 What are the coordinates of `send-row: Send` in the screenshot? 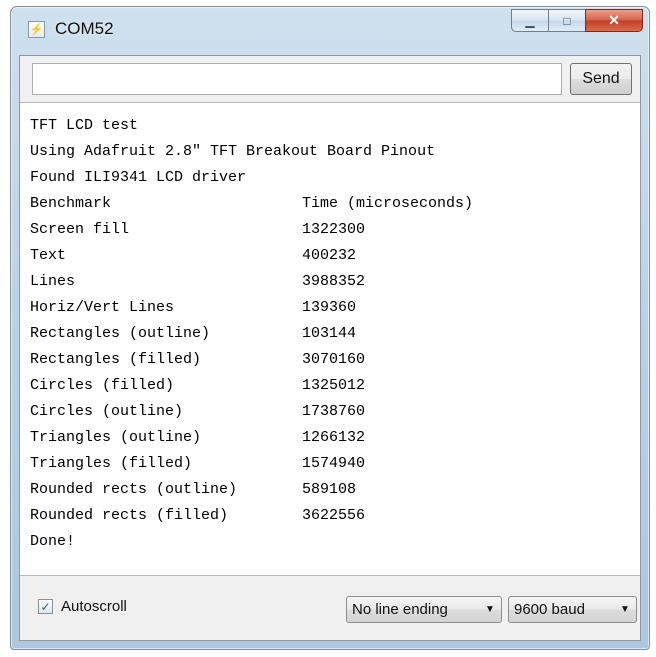 It's located at (332, 80).